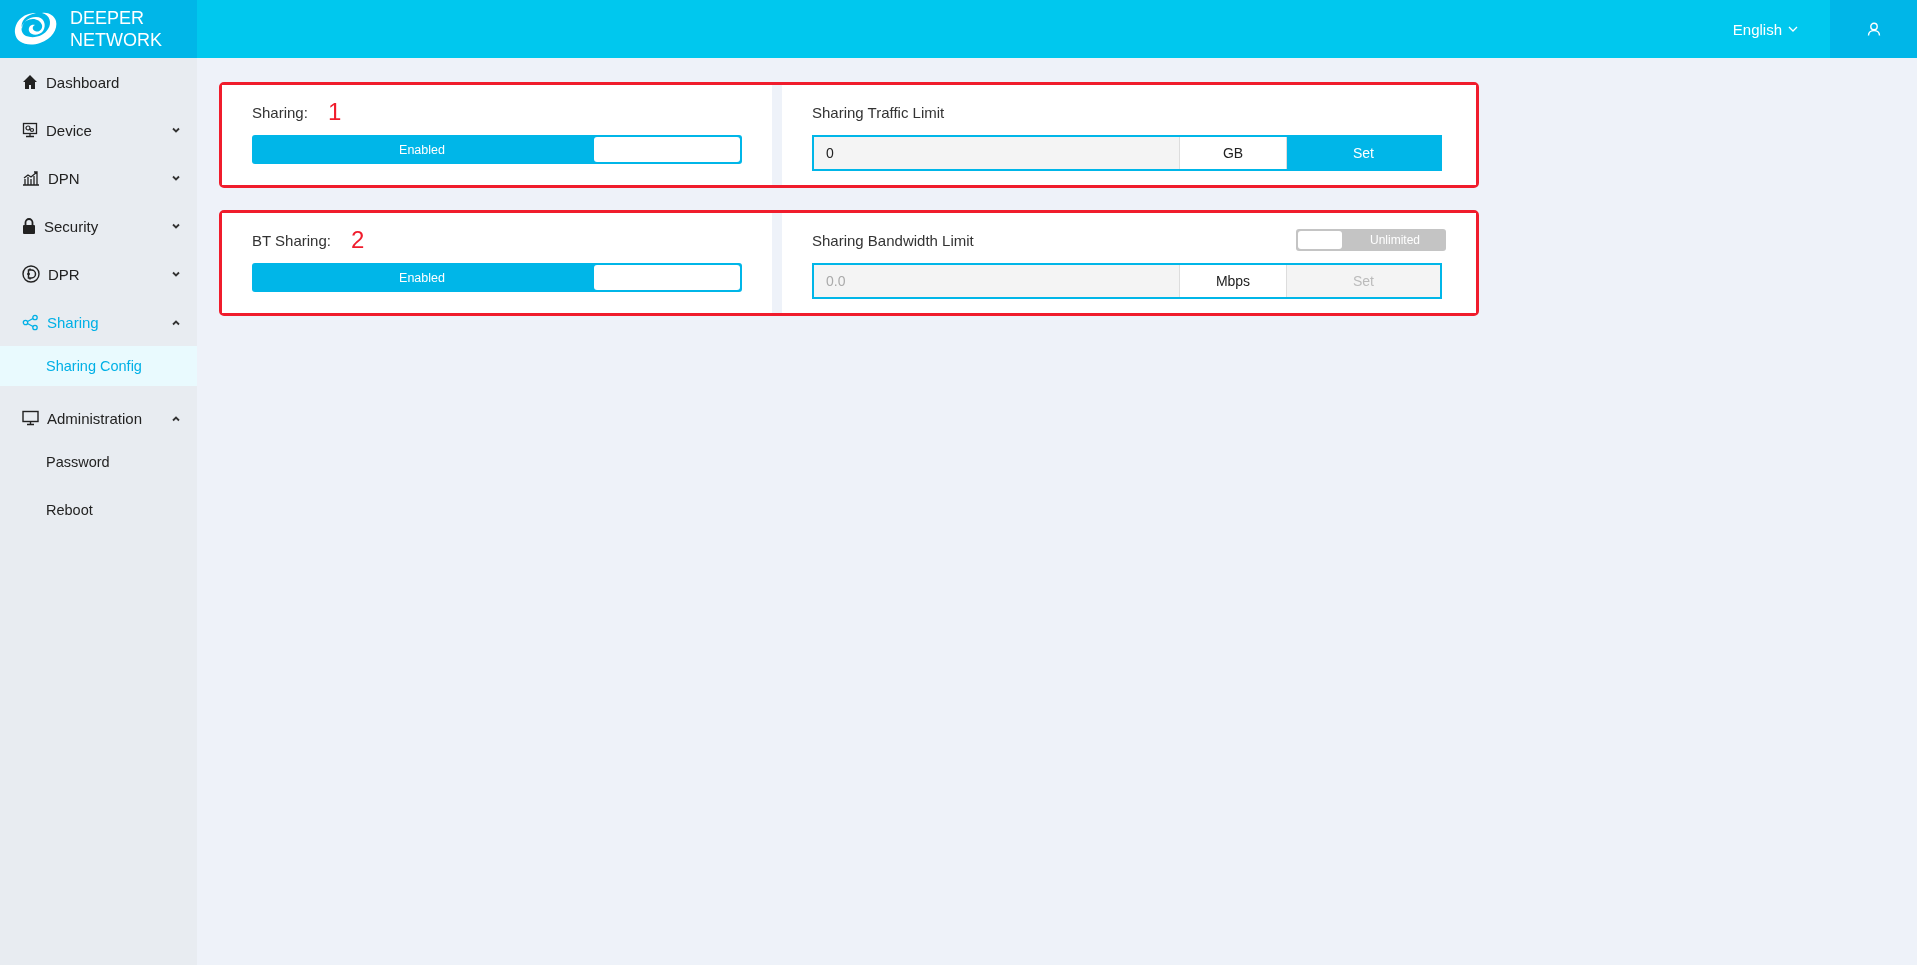  I want to click on monitor-gears-icon, so click(30, 130).